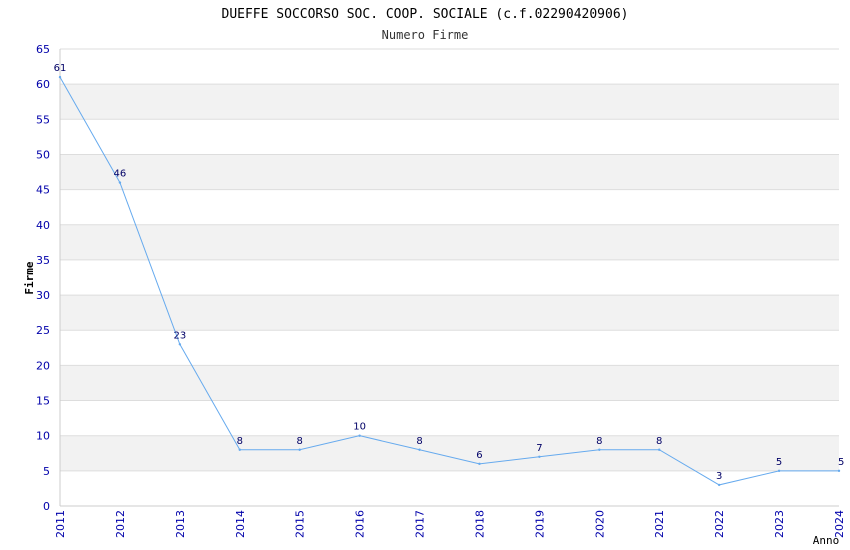 The height and width of the screenshot is (550, 850). I want to click on data-label: 61, so click(60, 68).